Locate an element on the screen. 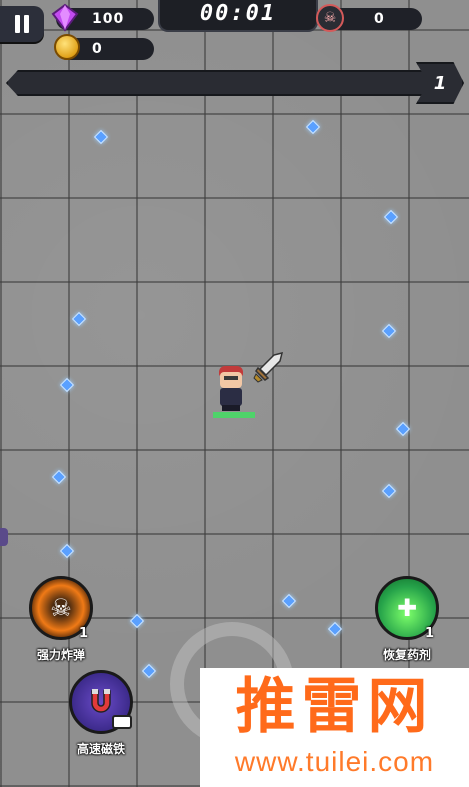  gem-counter: 100 is located at coordinates (102, 17).